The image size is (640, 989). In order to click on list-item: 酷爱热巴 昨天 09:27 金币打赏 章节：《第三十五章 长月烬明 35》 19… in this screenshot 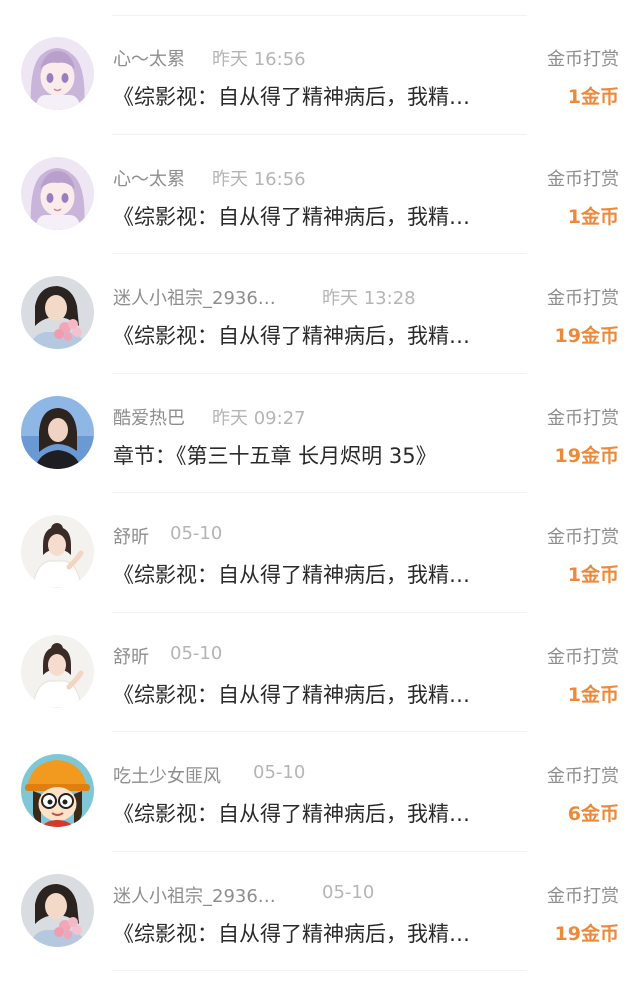, I will do `click(320, 433)`.